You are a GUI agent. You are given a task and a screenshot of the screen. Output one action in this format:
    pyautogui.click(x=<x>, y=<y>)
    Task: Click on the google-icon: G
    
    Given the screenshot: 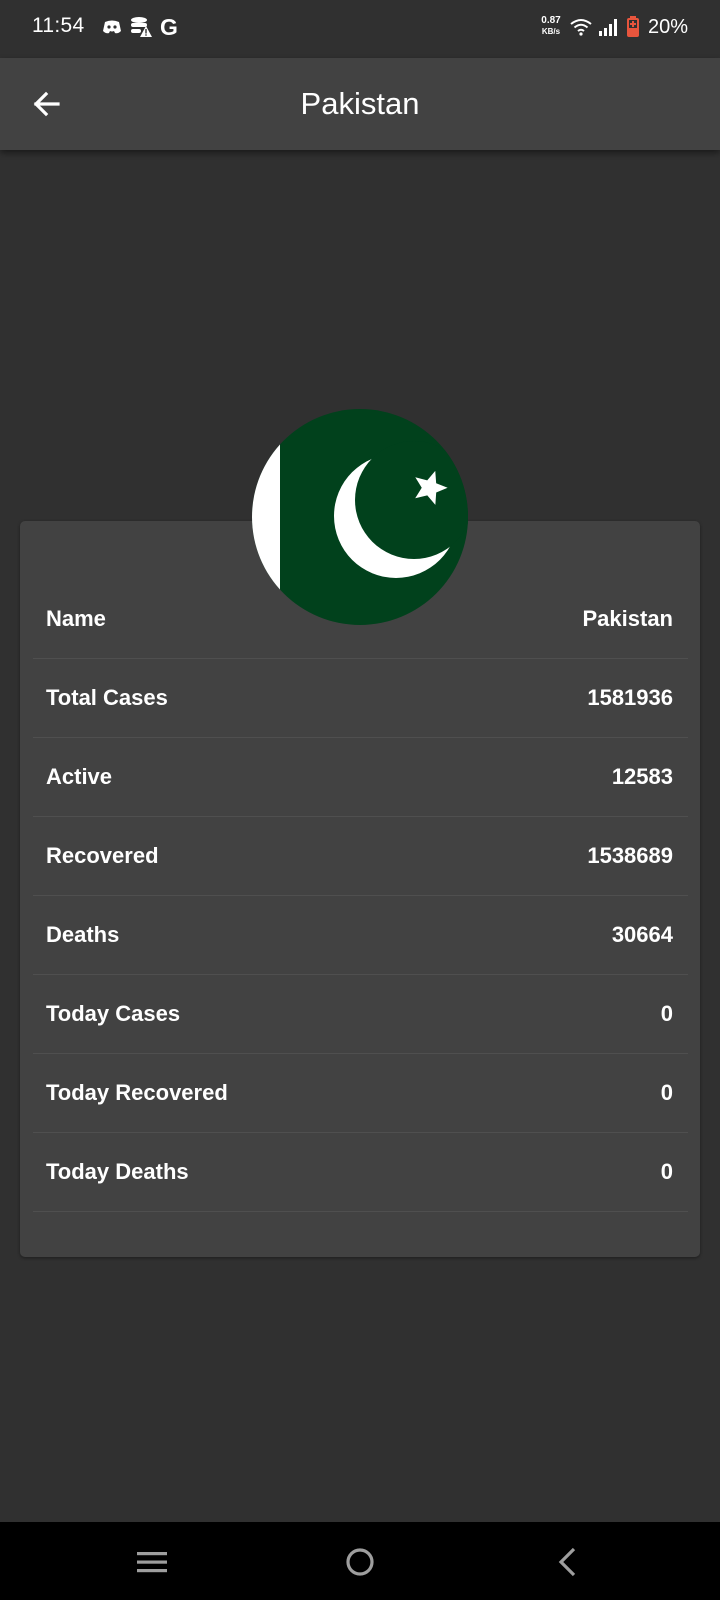 What is the action you would take?
    pyautogui.click(x=169, y=27)
    